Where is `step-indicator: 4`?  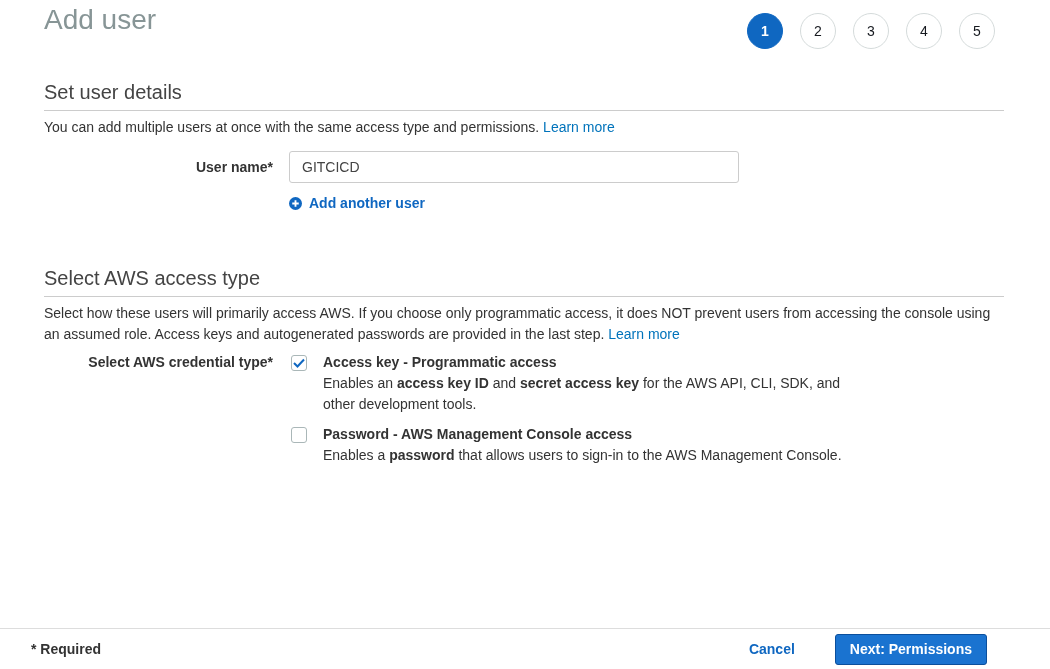 step-indicator: 4 is located at coordinates (924, 31).